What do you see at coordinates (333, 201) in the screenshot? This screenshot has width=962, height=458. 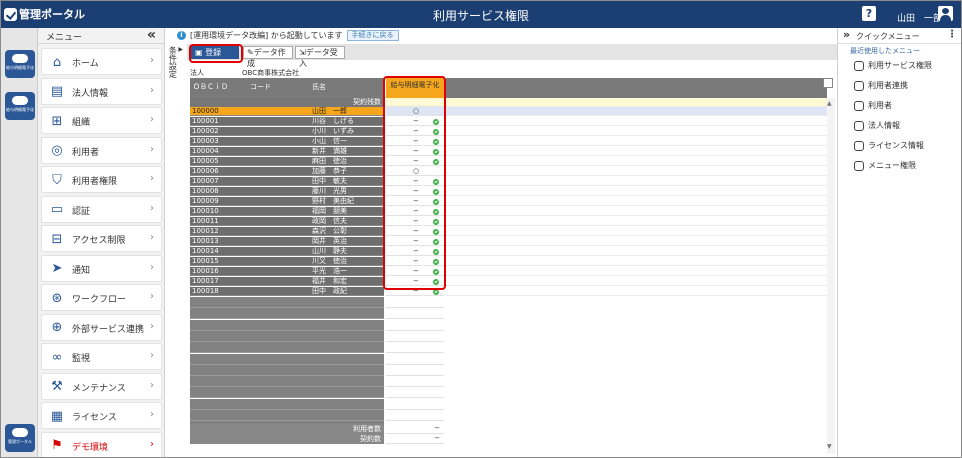 I see `row-name: 野村 美由紀` at bounding box center [333, 201].